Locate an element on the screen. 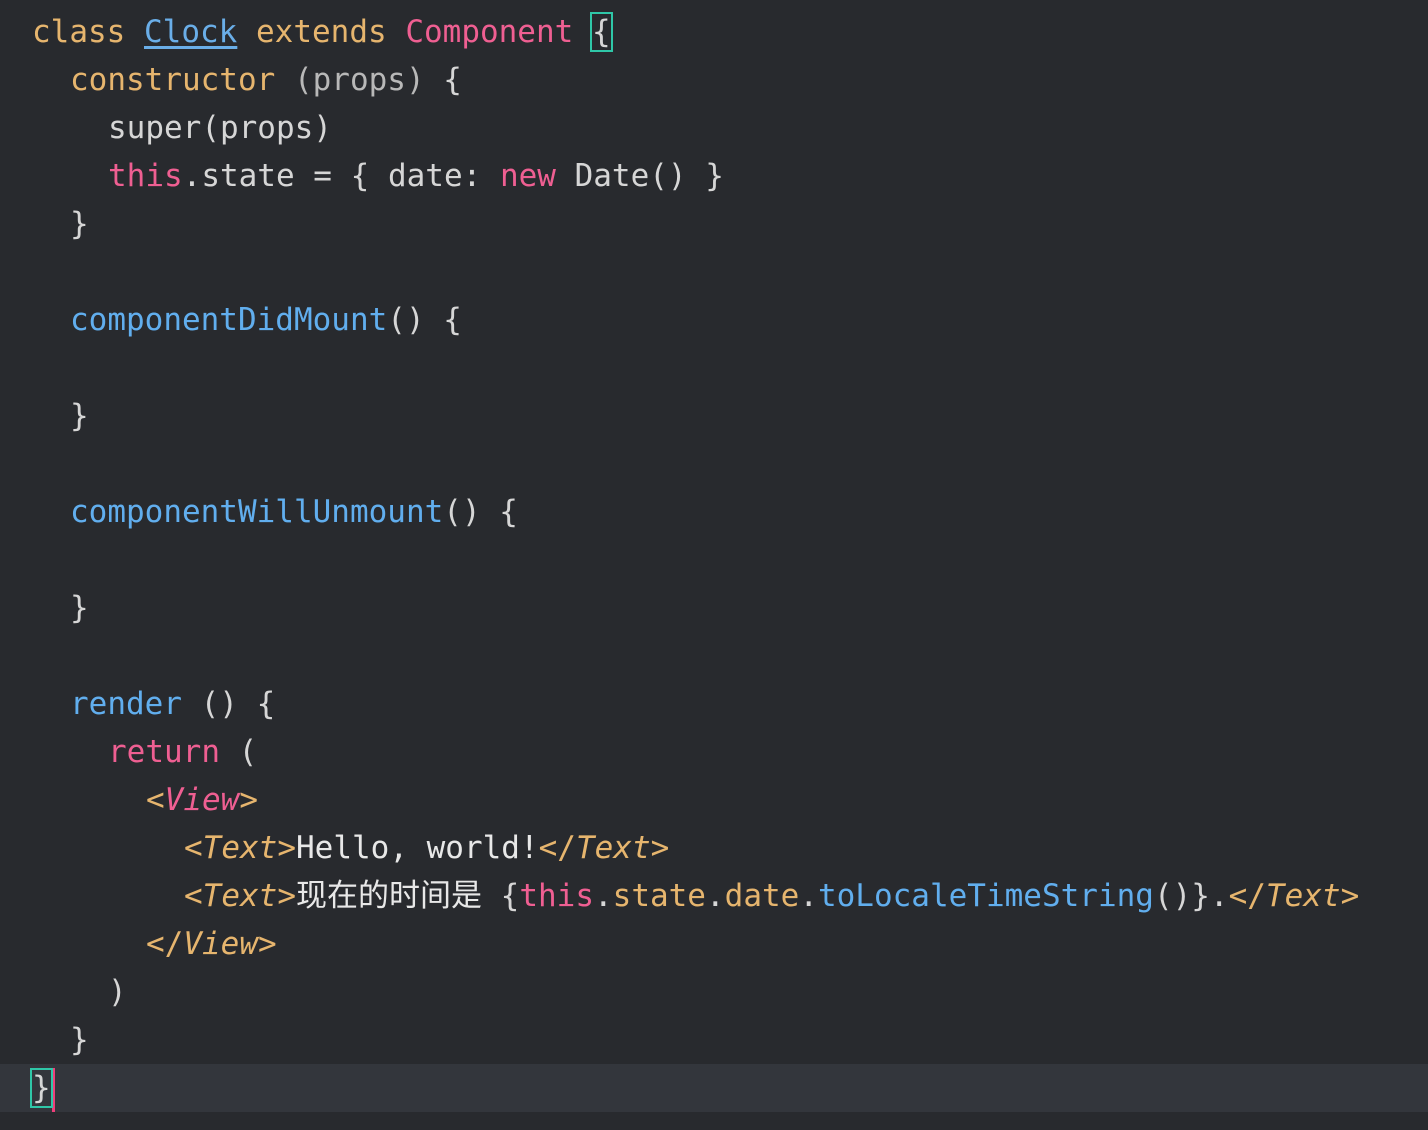 This screenshot has width=1428, height=1130. method-name: componentDidMount is located at coordinates (229, 320).